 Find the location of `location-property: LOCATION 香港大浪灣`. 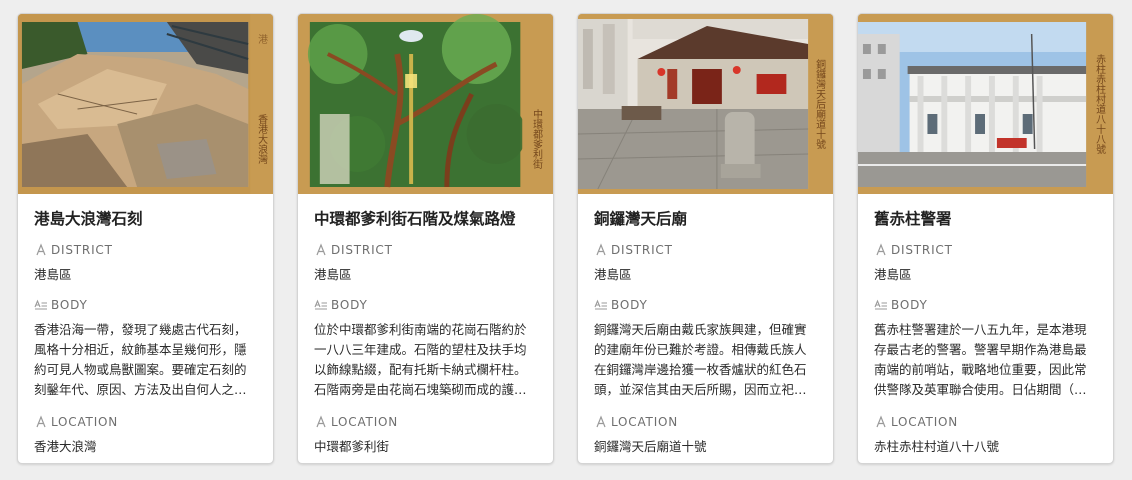

location-property: LOCATION 香港大浪灣 is located at coordinates (145, 435).